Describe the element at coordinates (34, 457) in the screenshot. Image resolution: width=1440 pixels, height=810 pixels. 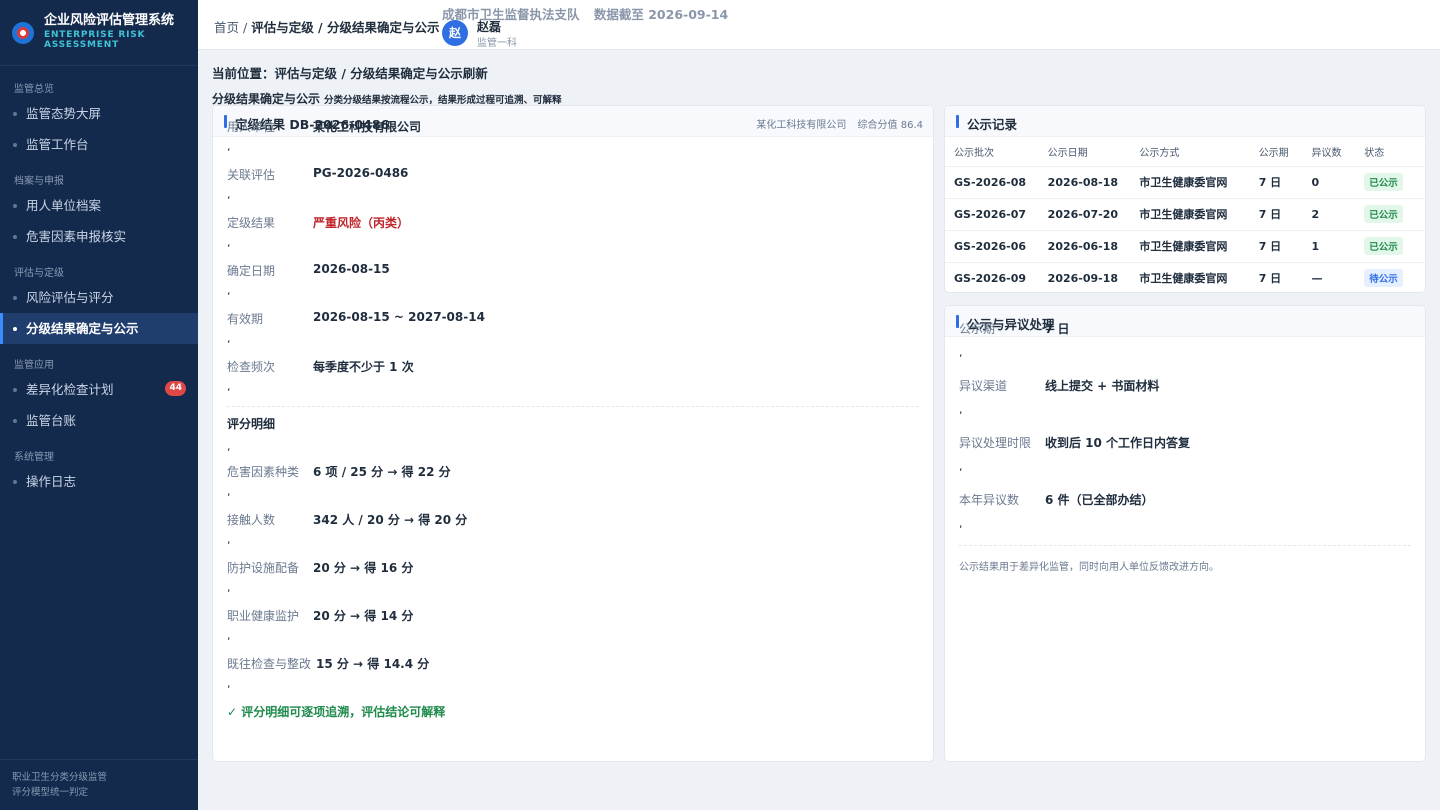
I see `nav-group-label: 系统管理` at that location.